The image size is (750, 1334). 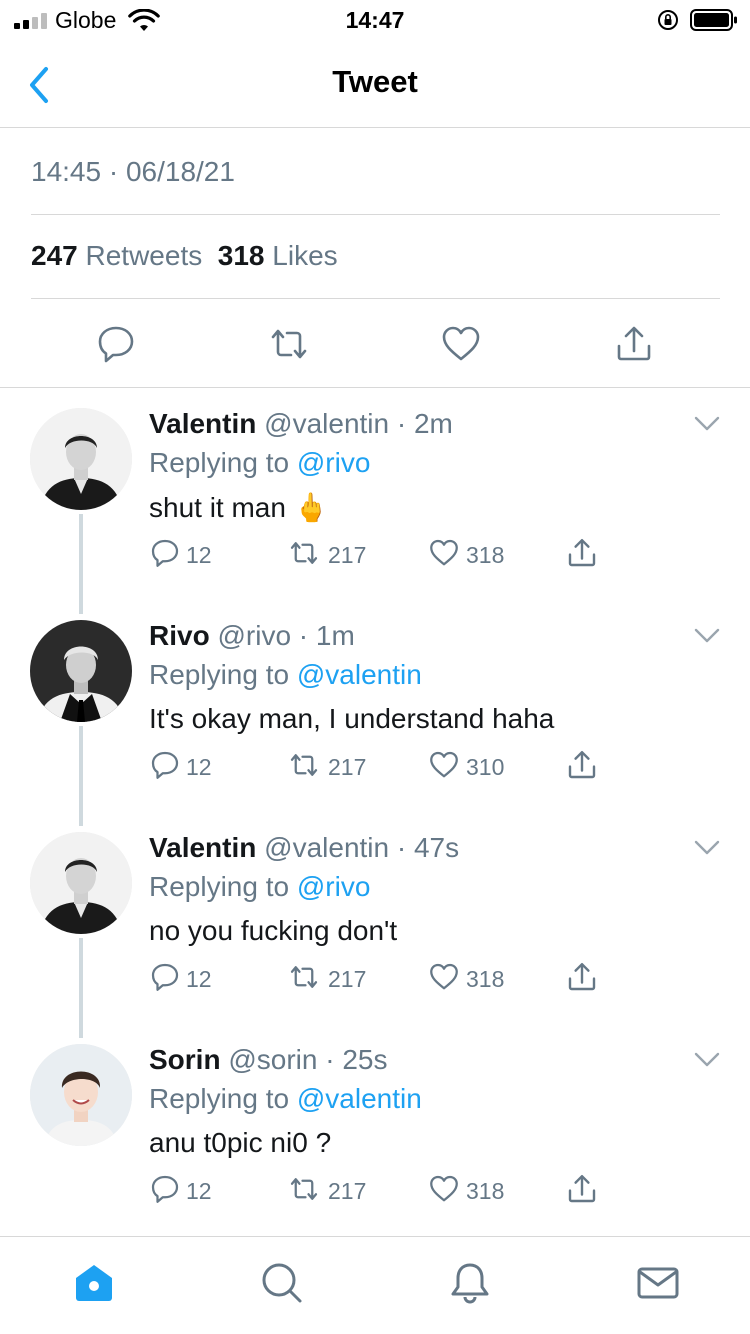 What do you see at coordinates (365, 1059) in the screenshot?
I see `reply-time: 25s` at bounding box center [365, 1059].